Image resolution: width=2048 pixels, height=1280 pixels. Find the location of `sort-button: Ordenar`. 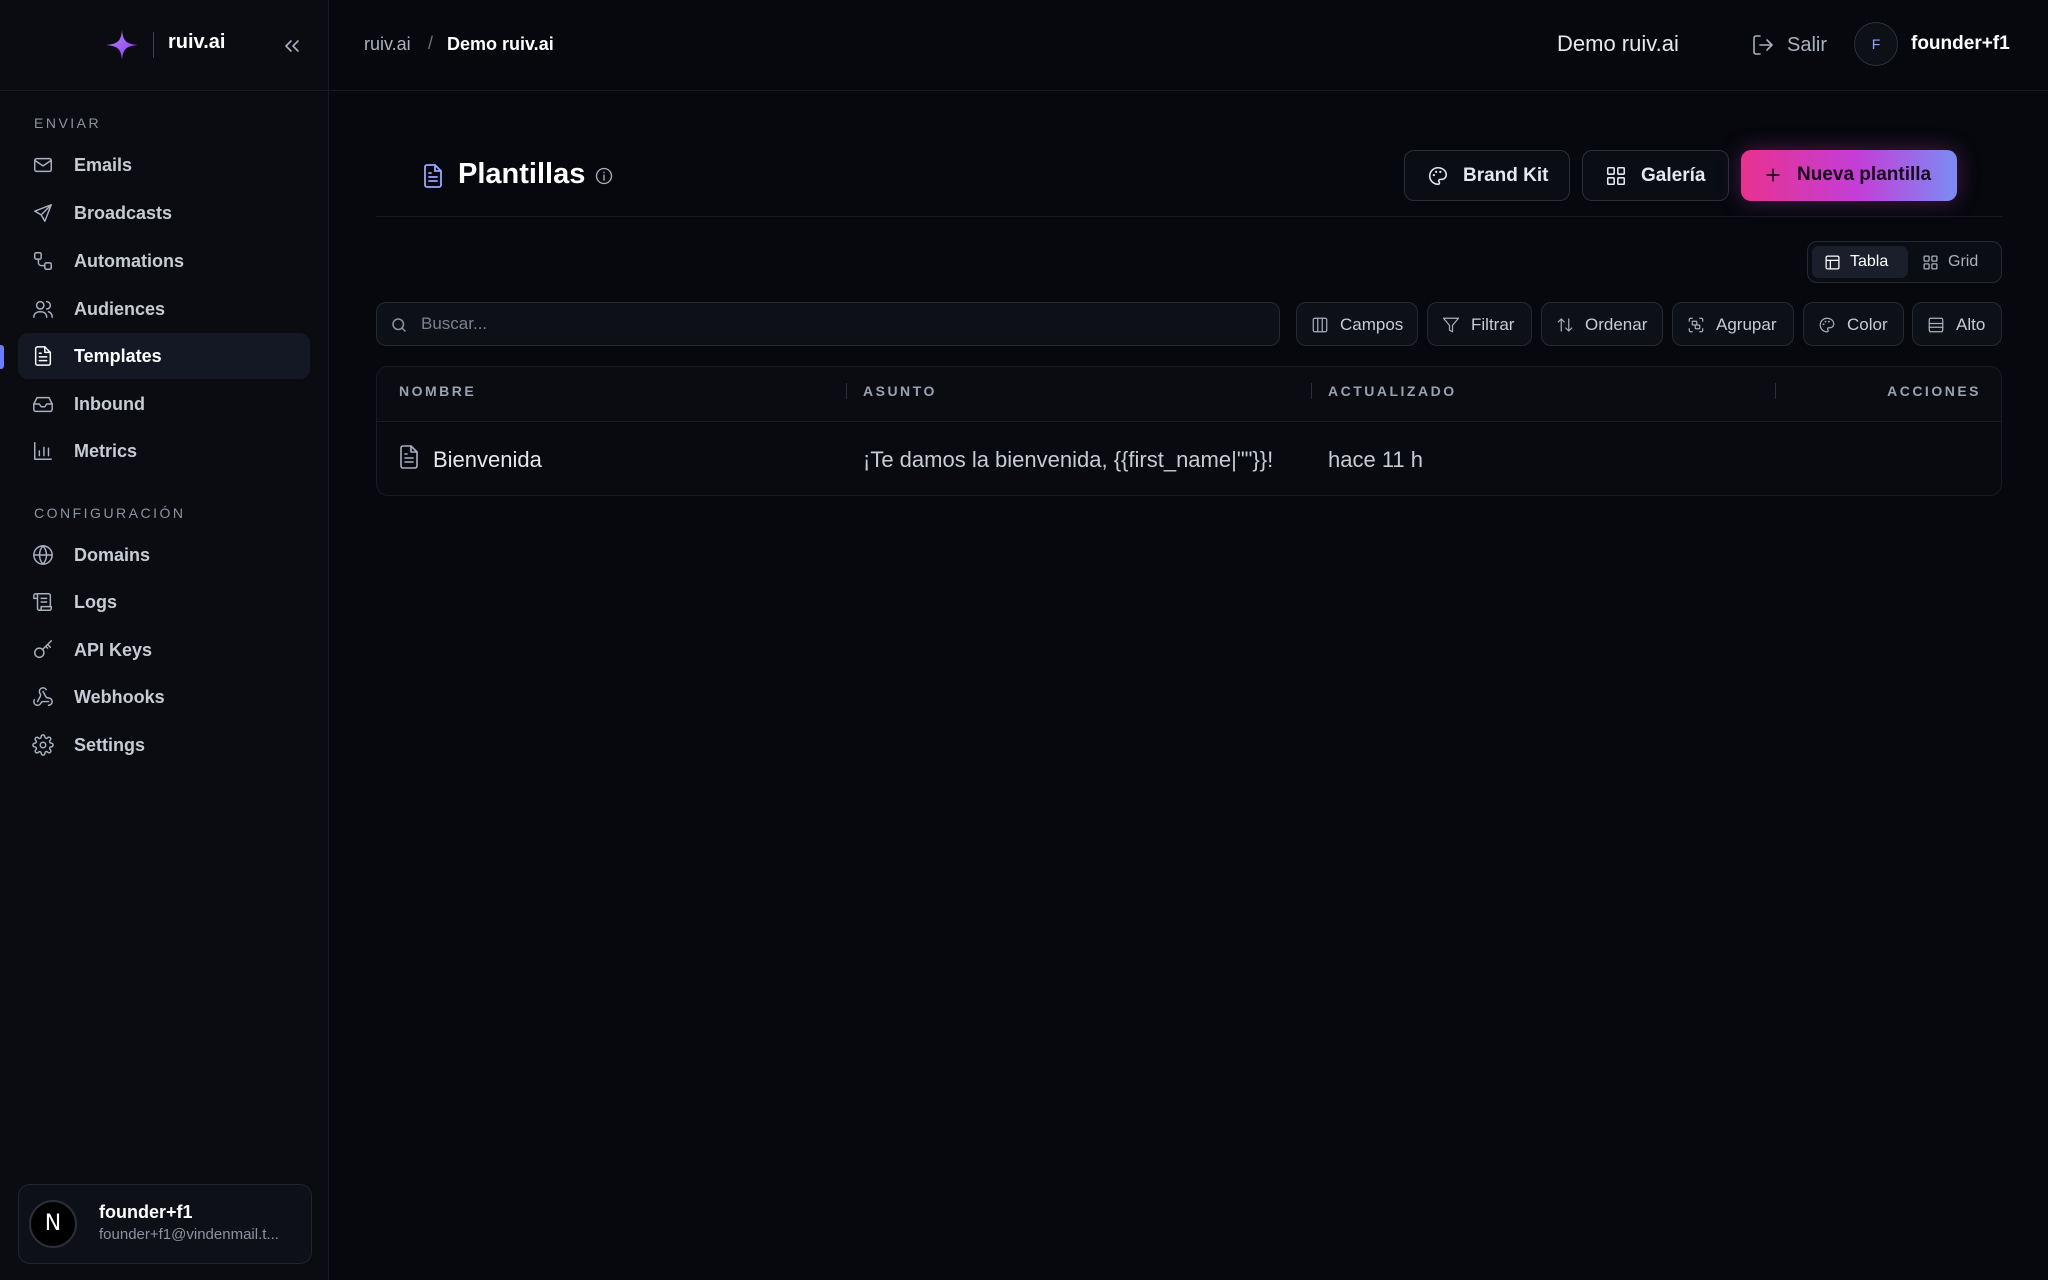

sort-button: Ordenar is located at coordinates (1602, 324).